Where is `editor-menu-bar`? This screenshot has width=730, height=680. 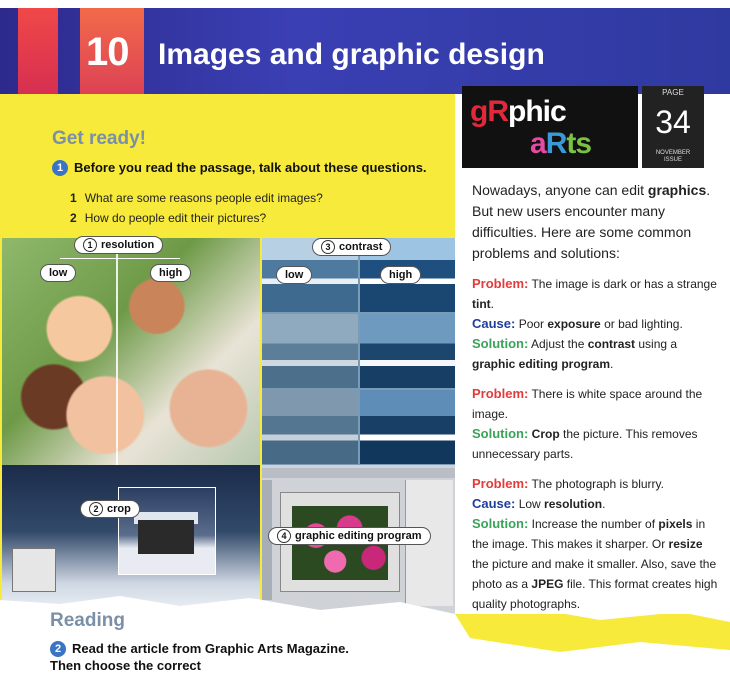
editor-menu-bar is located at coordinates (358, 473).